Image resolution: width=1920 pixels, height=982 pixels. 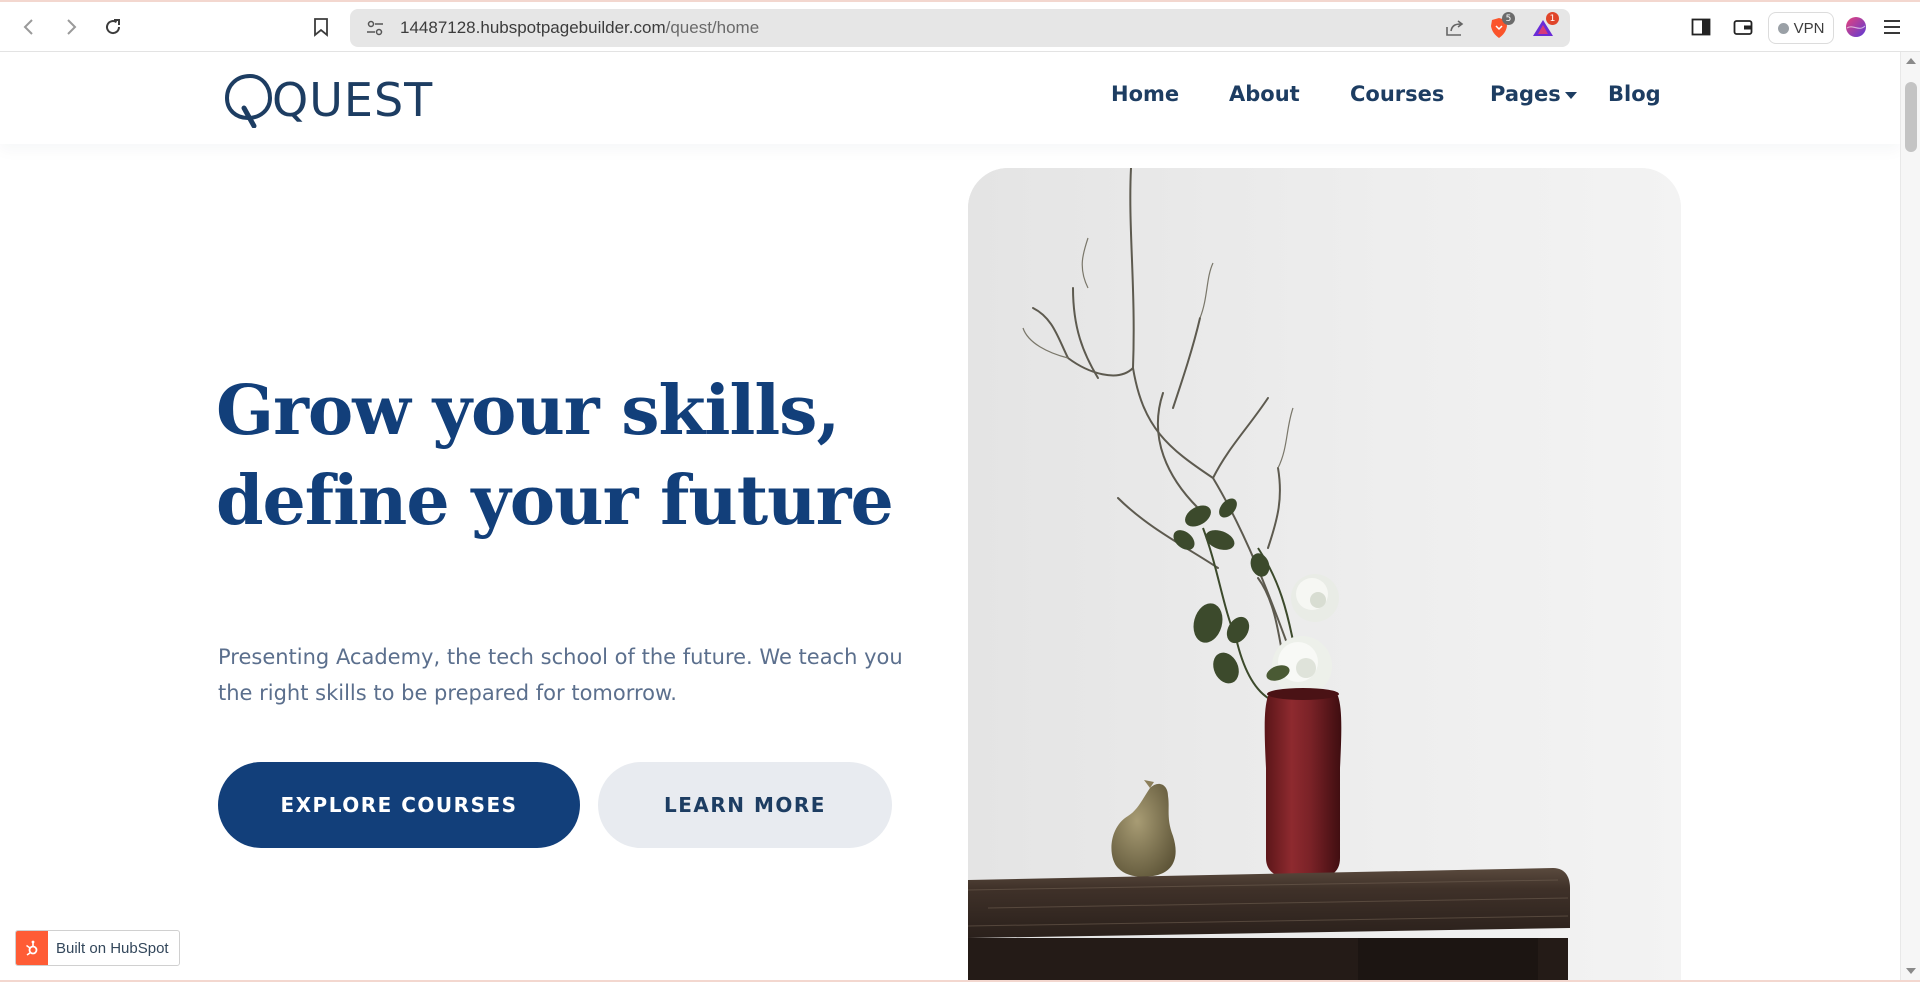 What do you see at coordinates (1911, 117) in the screenshot?
I see `scrollbar-thumb` at bounding box center [1911, 117].